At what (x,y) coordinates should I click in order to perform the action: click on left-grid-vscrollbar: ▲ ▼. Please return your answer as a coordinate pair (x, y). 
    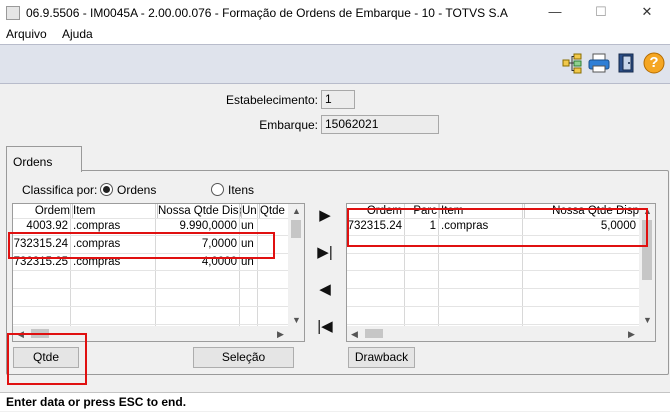
    Looking at the image, I should click on (296, 266).